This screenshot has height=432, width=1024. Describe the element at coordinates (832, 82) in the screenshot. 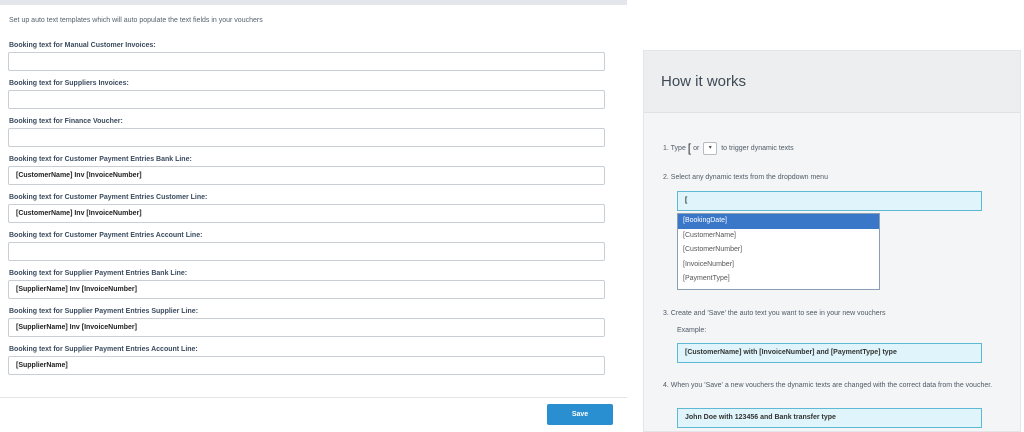

I see `panel-header: How it works` at that location.